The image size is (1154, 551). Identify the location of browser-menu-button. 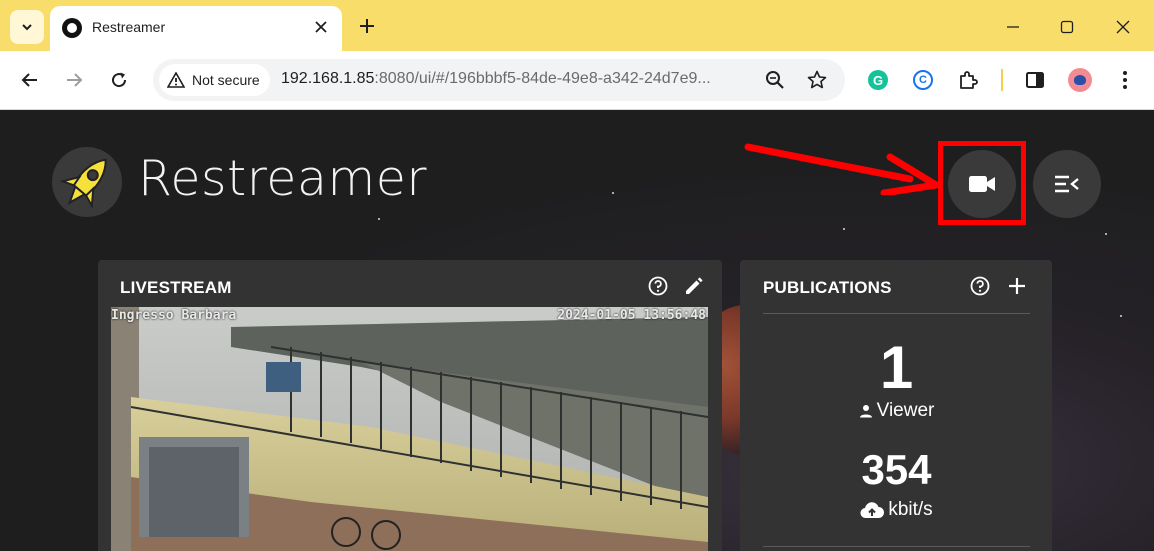
(1125, 80).